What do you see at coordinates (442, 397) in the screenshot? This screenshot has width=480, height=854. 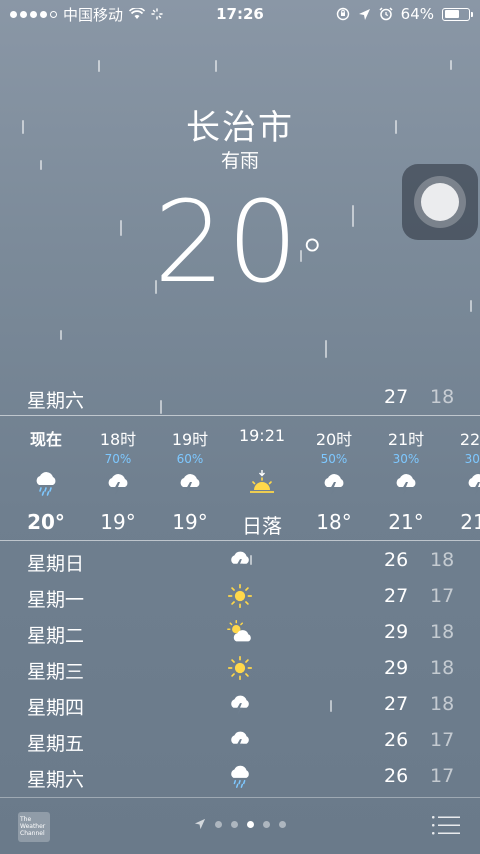 I see `today-low: 18` at bounding box center [442, 397].